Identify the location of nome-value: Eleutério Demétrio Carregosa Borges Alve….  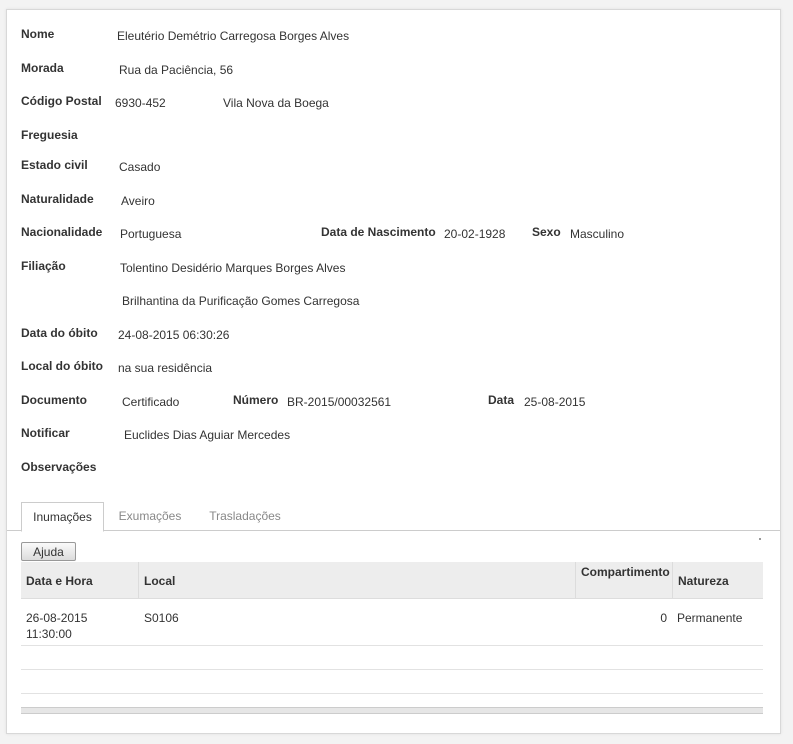
(233, 36).